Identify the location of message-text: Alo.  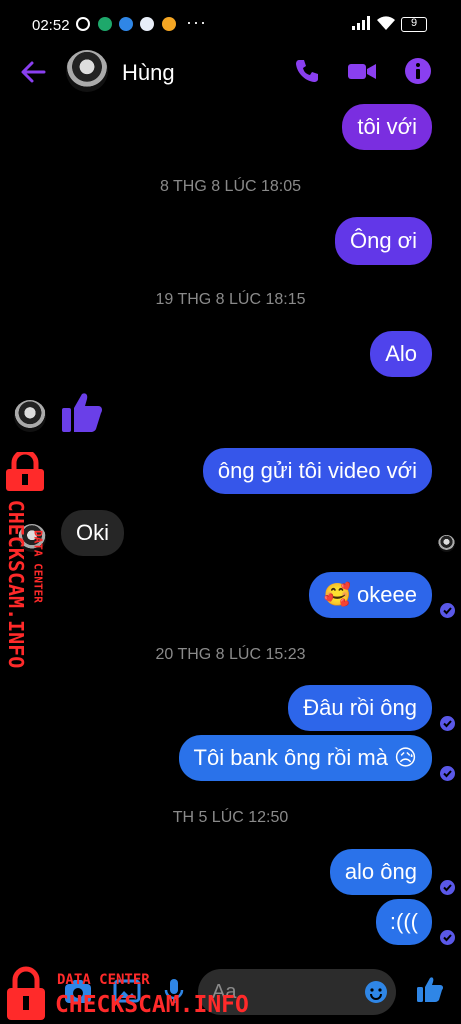
(401, 353).